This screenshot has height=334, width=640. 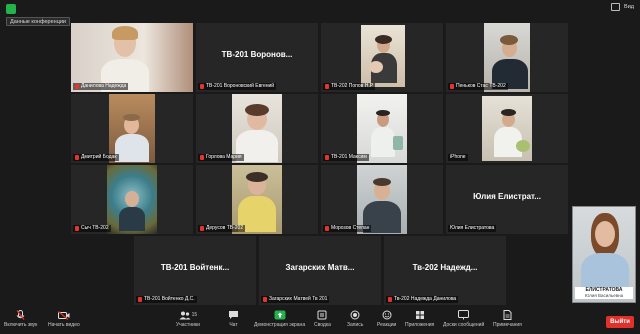 I want to click on mic-off-icon, so click(x=20, y=315).